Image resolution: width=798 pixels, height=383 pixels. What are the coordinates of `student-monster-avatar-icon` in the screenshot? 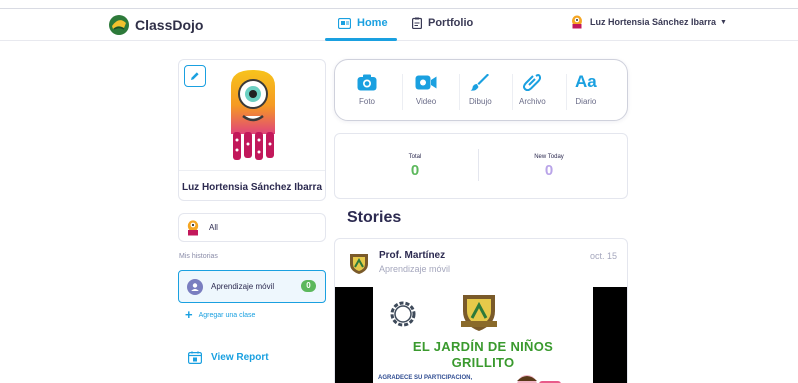 It's located at (253, 115).